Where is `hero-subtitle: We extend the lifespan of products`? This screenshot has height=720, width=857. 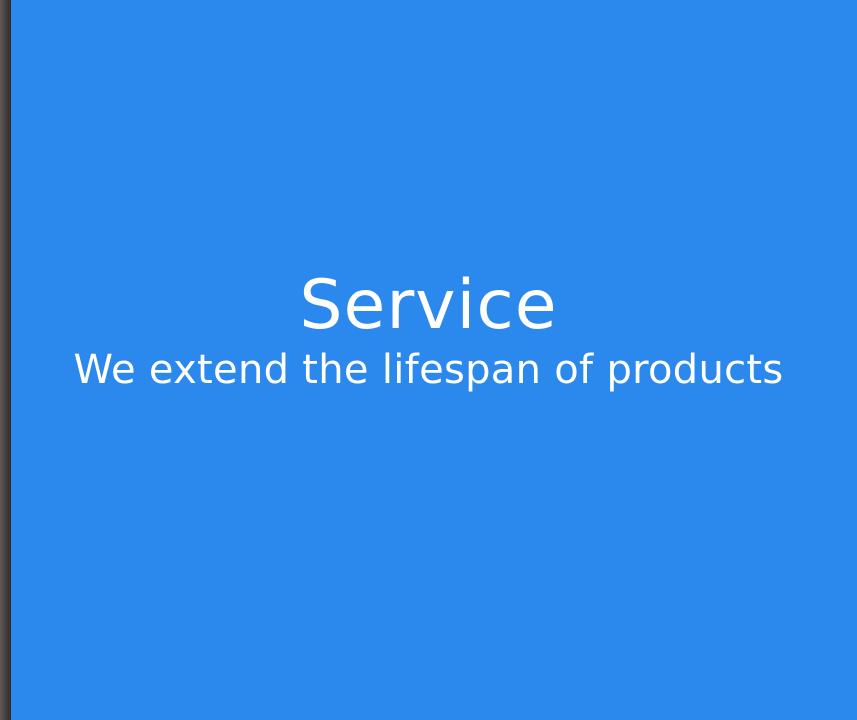 hero-subtitle: We extend the lifespan of products is located at coordinates (428, 370).